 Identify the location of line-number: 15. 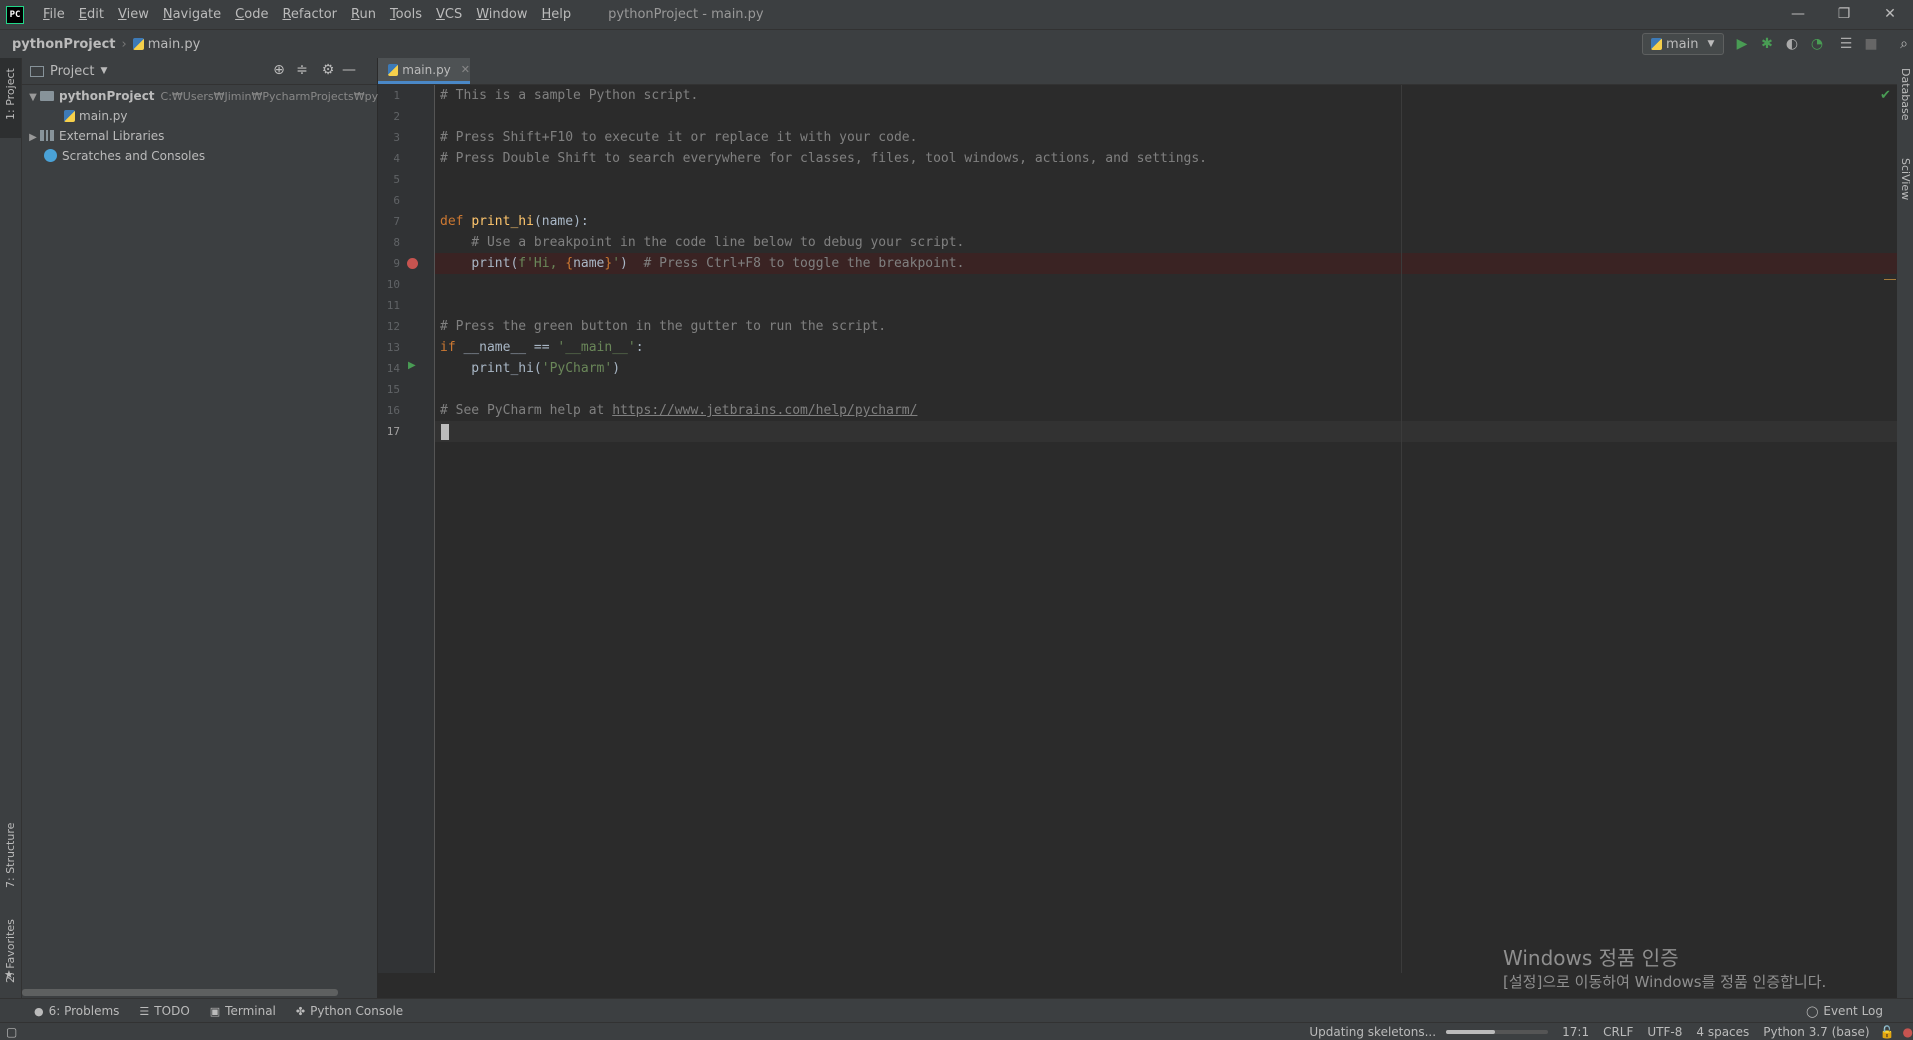
(393, 389).